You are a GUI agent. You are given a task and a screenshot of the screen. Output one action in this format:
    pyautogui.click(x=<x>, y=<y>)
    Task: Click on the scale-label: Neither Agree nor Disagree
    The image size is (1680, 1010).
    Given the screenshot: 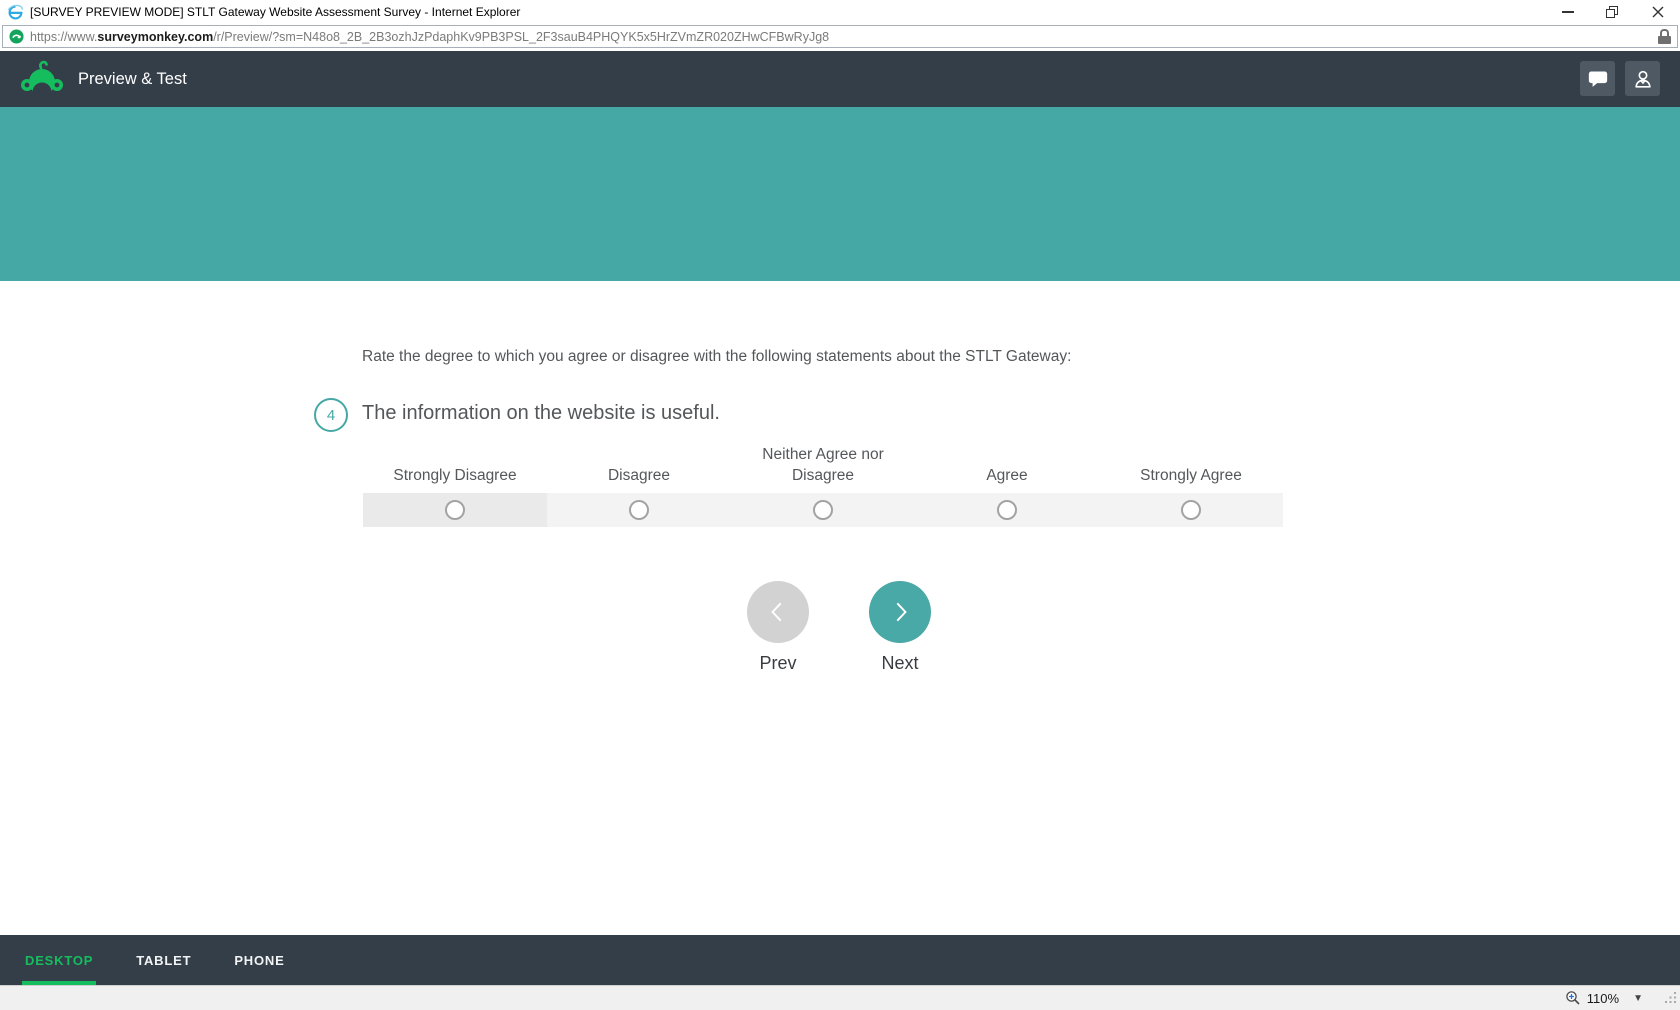 What is the action you would take?
    pyautogui.click(x=823, y=465)
    